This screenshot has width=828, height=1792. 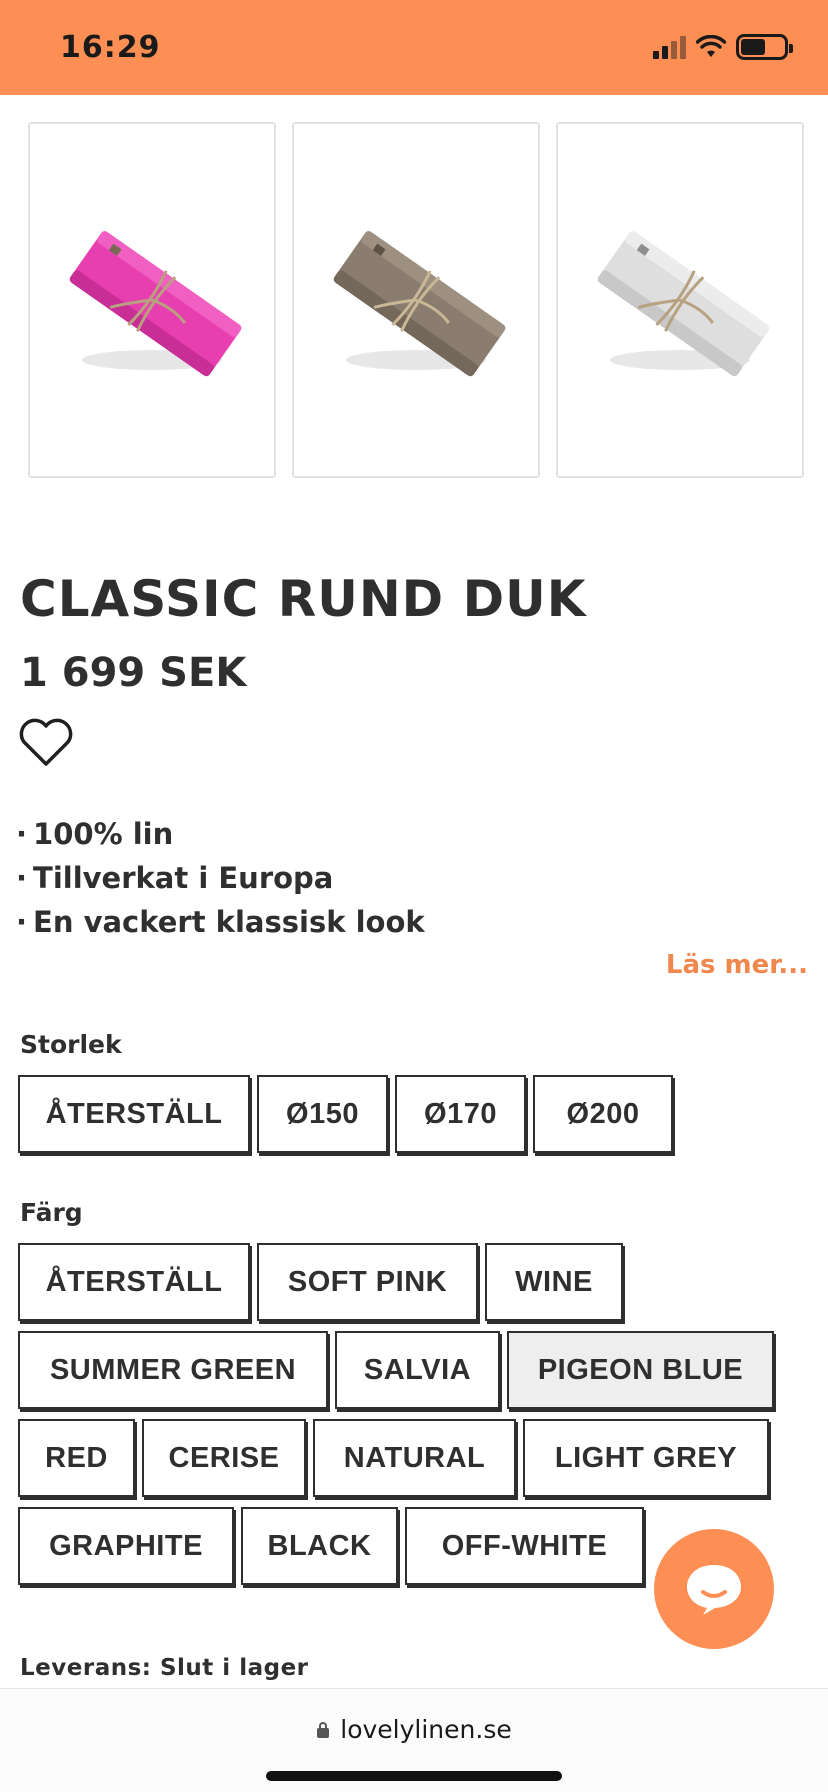 What do you see at coordinates (134, 1114) in the screenshot?
I see `size-reset-button: ÅTERSTÄLL` at bounding box center [134, 1114].